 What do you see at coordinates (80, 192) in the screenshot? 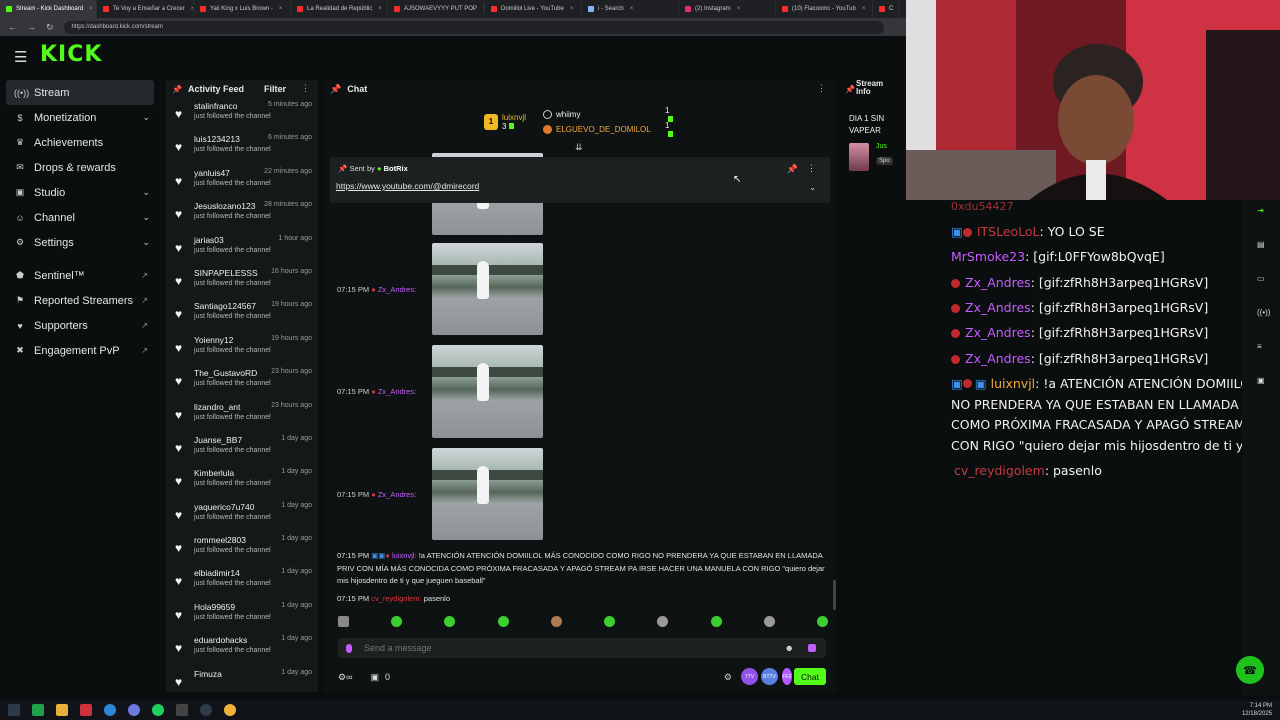
I see `sidebar-item-studio: ▣ Studio ⌄` at bounding box center [80, 192].